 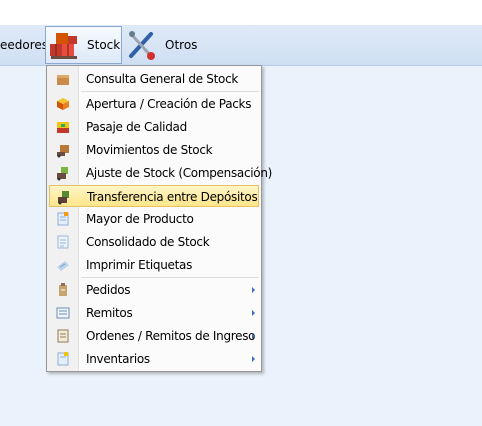 I want to click on menu-stock-label: Stock, so click(x=104, y=45).